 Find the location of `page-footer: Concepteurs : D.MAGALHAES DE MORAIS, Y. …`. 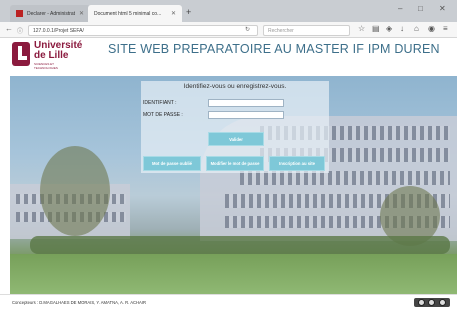

page-footer: Concepteurs : D.MAGALHAES DE MORAIS, Y. … is located at coordinates (228, 301).